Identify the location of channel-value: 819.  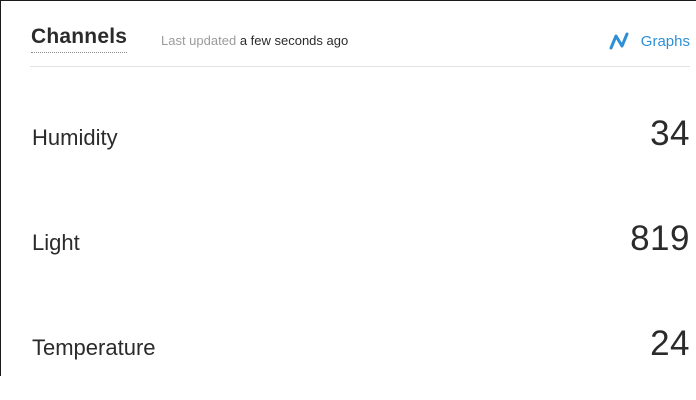
(660, 238).